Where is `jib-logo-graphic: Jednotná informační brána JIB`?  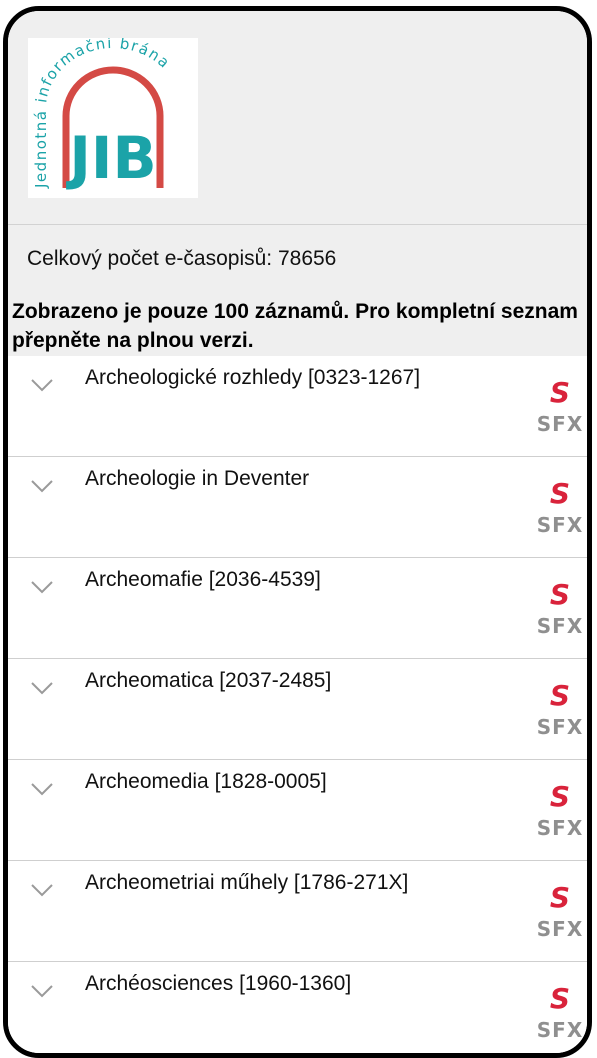 jib-logo-graphic: Jednotná informační brána JIB is located at coordinates (102, 115).